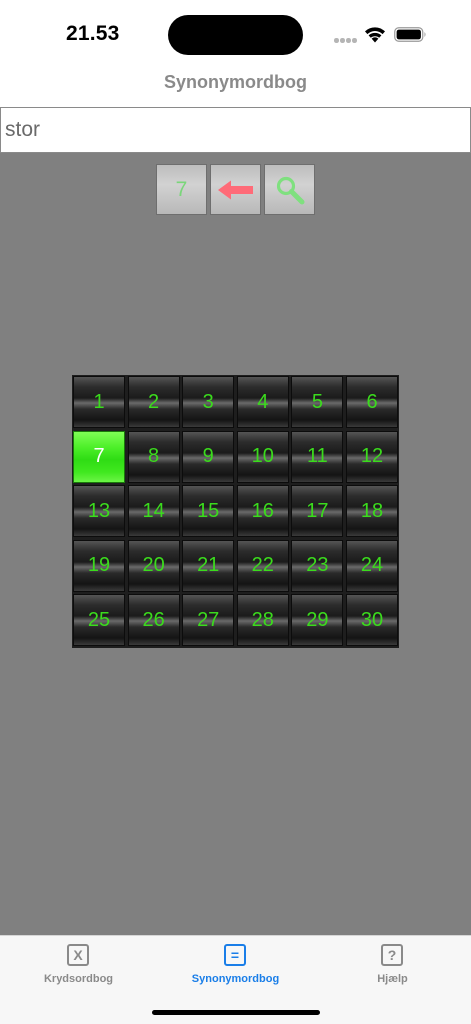 This screenshot has width=471, height=1024. Describe the element at coordinates (262, 402) in the screenshot. I see `number-cell-4: 4` at that location.